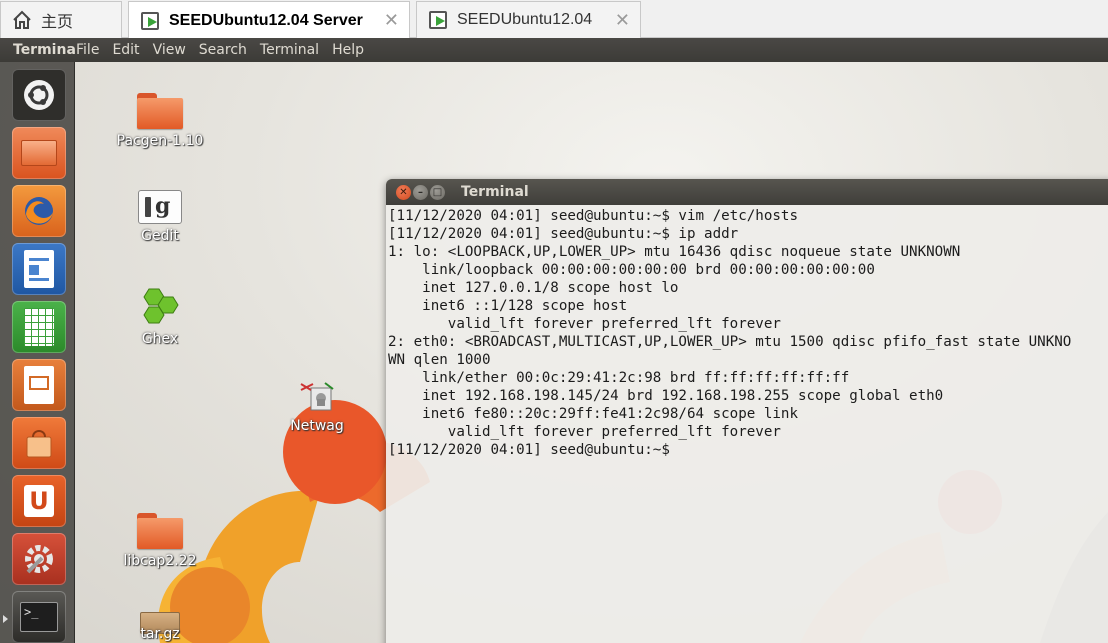 The image size is (1108, 643). I want to click on terminal-line: inet6 ::1/128 scope host, so click(508, 306).